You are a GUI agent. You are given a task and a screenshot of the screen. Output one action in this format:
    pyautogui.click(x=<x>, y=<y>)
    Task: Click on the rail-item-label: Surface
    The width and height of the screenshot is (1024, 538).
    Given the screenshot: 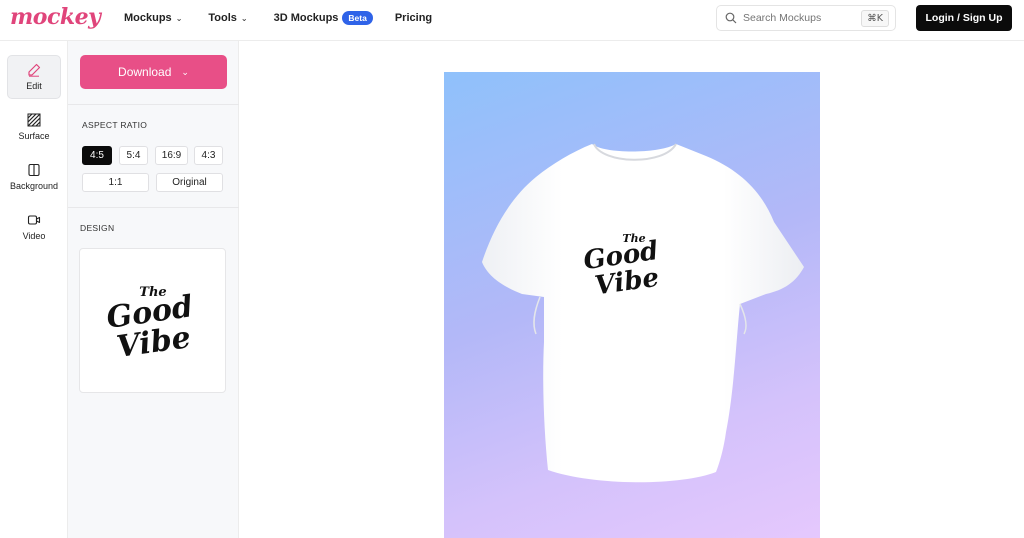 What is the action you would take?
    pyautogui.click(x=34, y=136)
    